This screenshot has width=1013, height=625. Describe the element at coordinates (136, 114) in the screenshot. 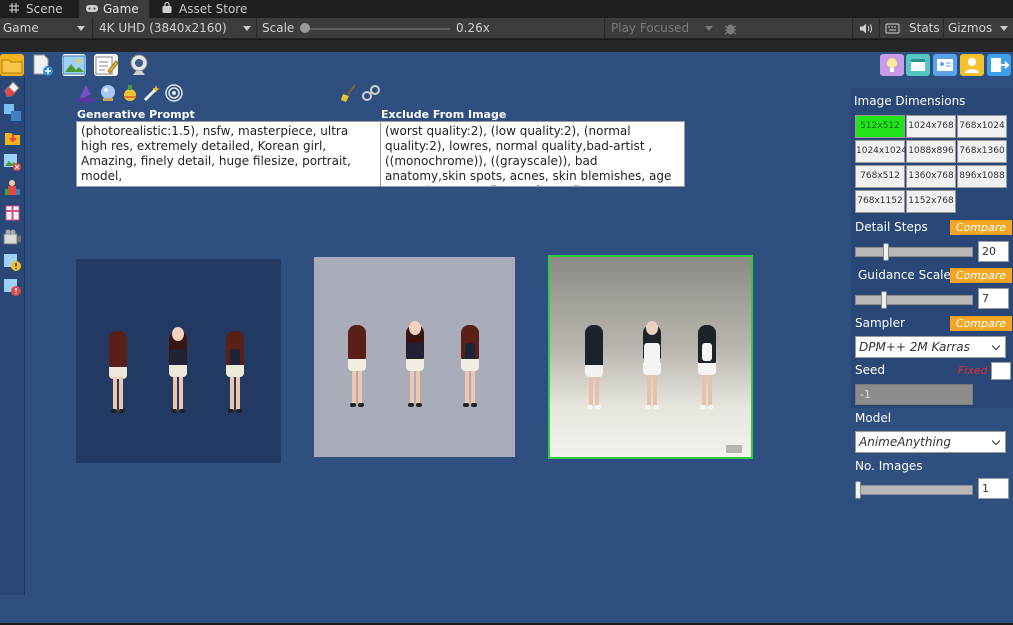

I see `generative-prompt-label: Generative Prompt` at that location.